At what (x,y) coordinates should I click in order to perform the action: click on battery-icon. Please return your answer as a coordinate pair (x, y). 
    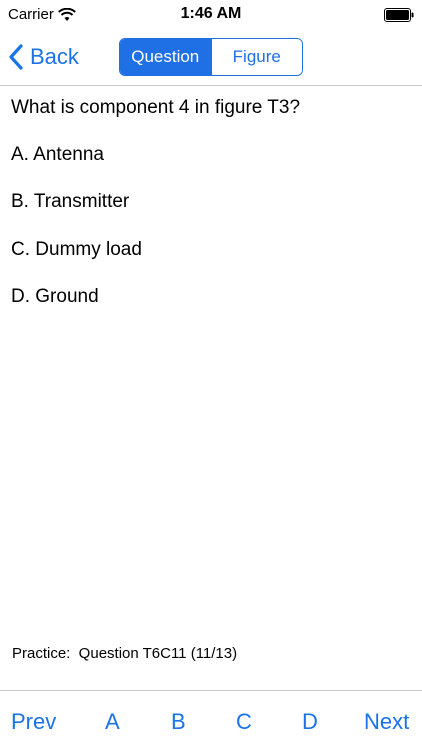
    Looking at the image, I should click on (399, 15).